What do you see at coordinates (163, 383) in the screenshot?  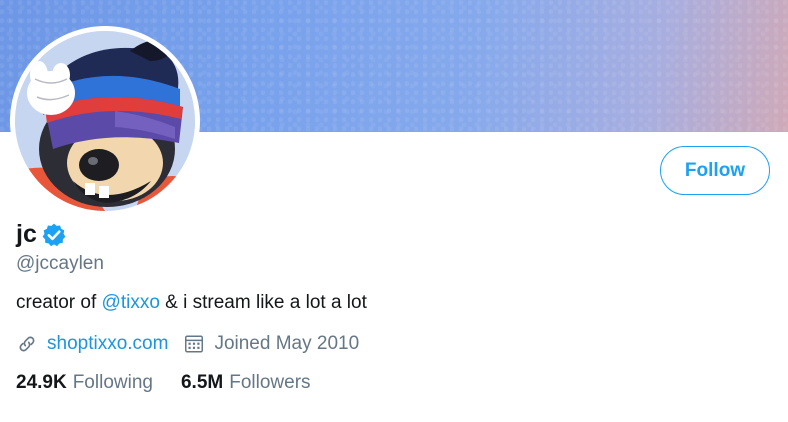 I see `profile-stats: 24.9K Following 6.5M Followers` at bounding box center [163, 383].